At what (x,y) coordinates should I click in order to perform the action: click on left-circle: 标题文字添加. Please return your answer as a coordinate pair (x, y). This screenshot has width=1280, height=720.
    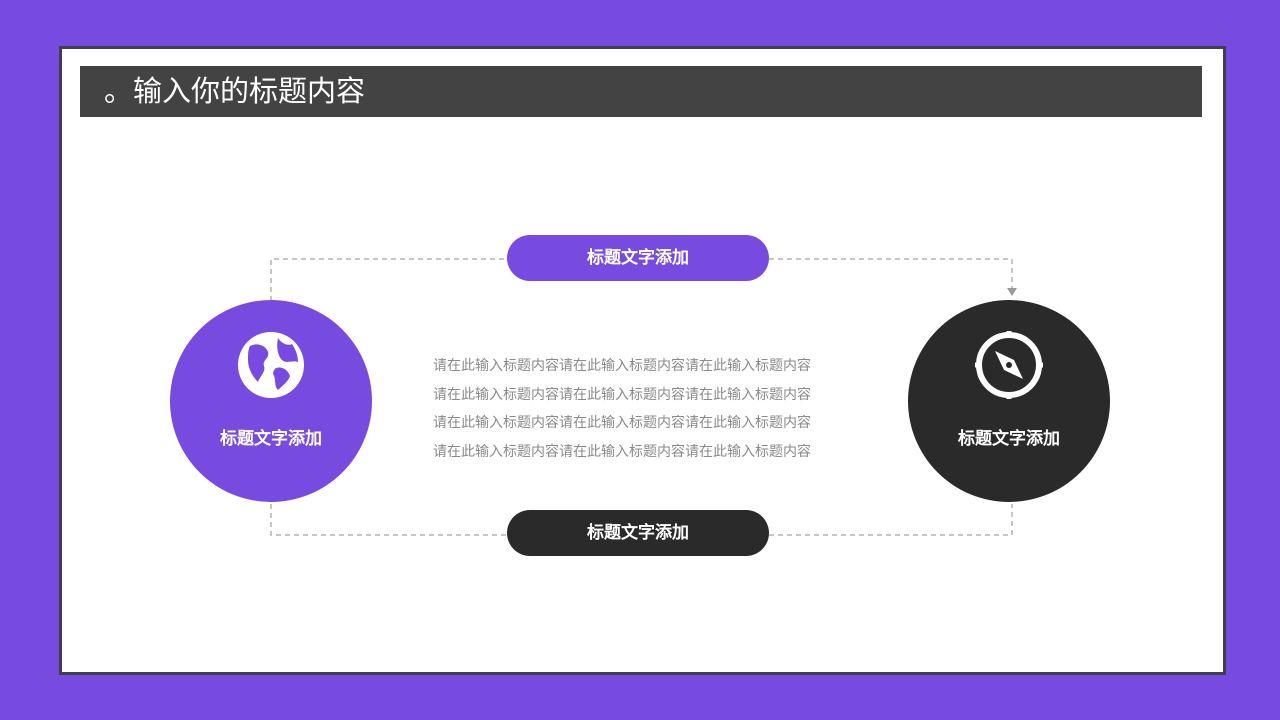
    Looking at the image, I should click on (271, 401).